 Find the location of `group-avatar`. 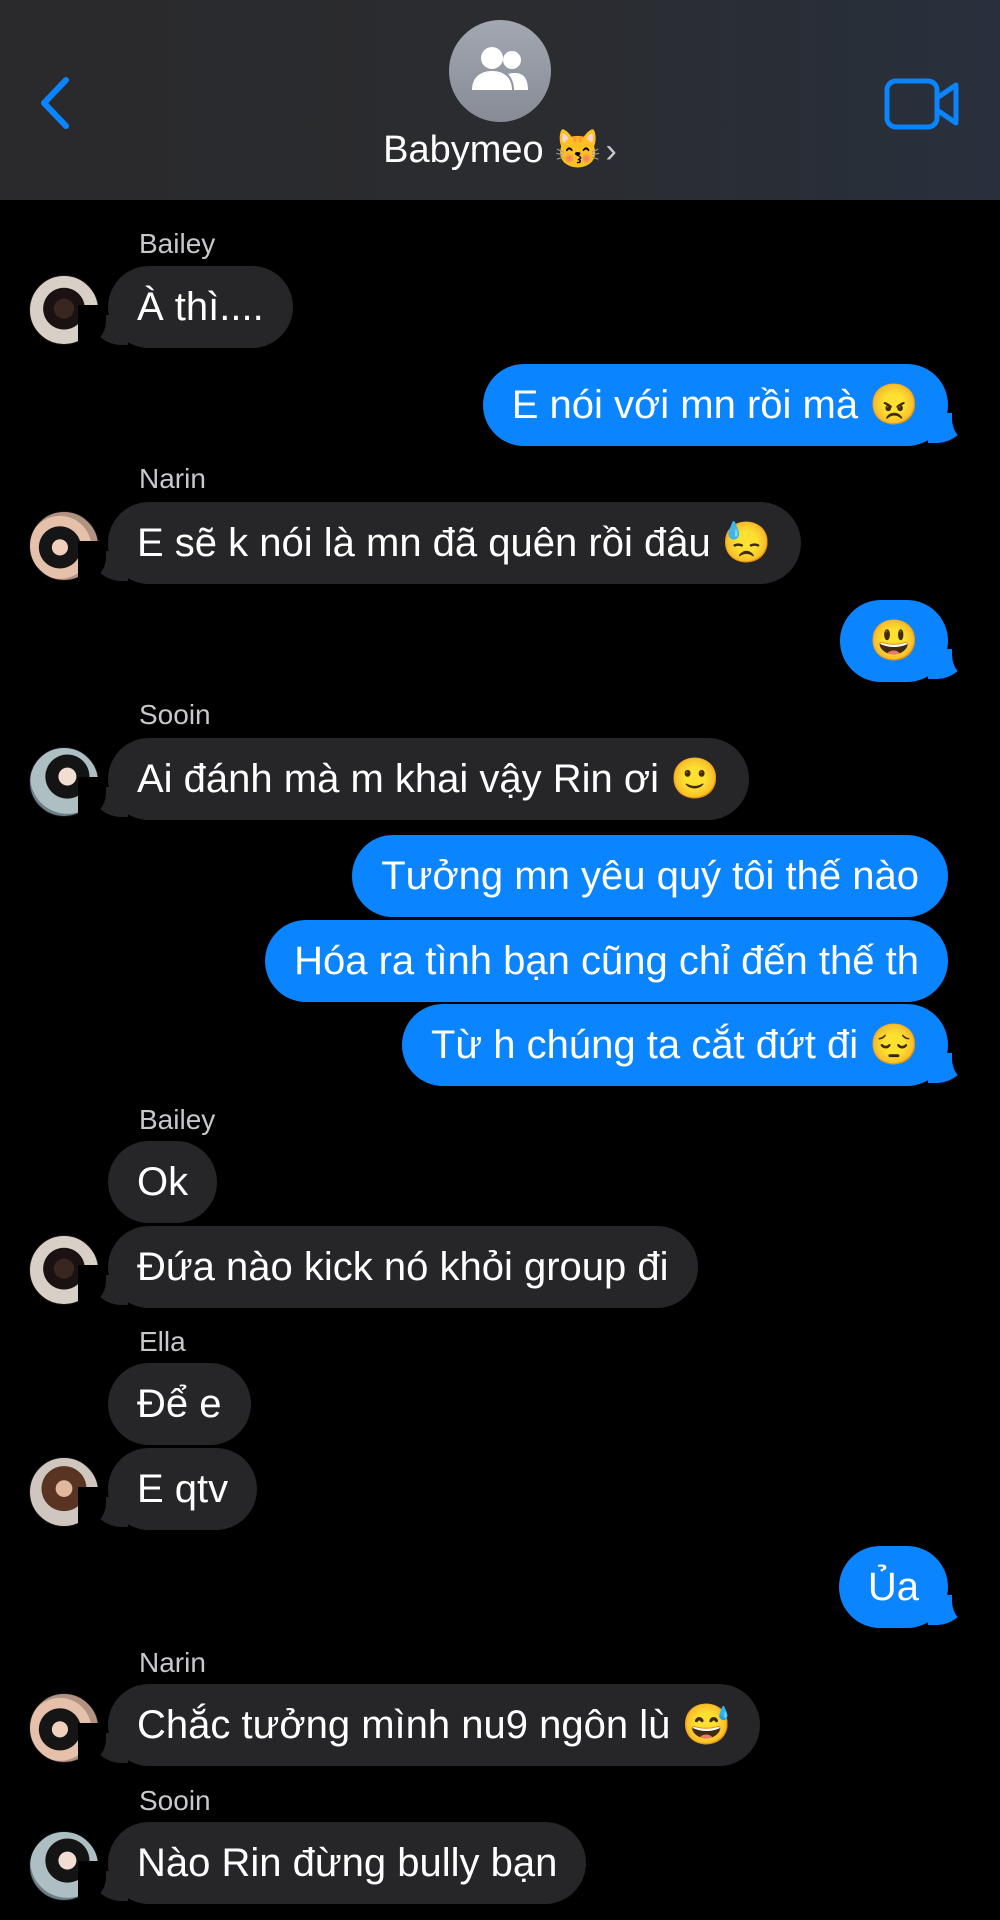

group-avatar is located at coordinates (500, 71).